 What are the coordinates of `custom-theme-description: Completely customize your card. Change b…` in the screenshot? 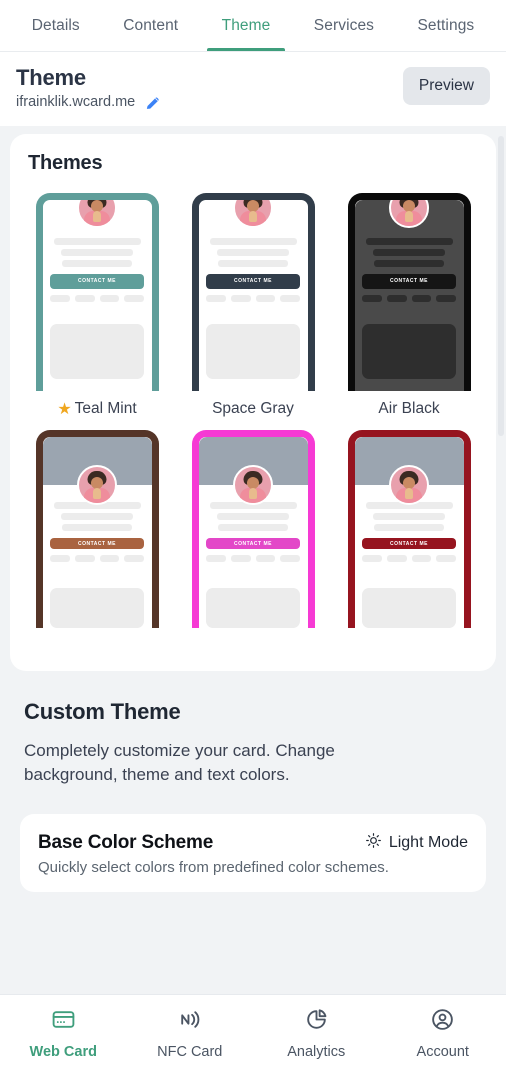 It's located at (179, 762).